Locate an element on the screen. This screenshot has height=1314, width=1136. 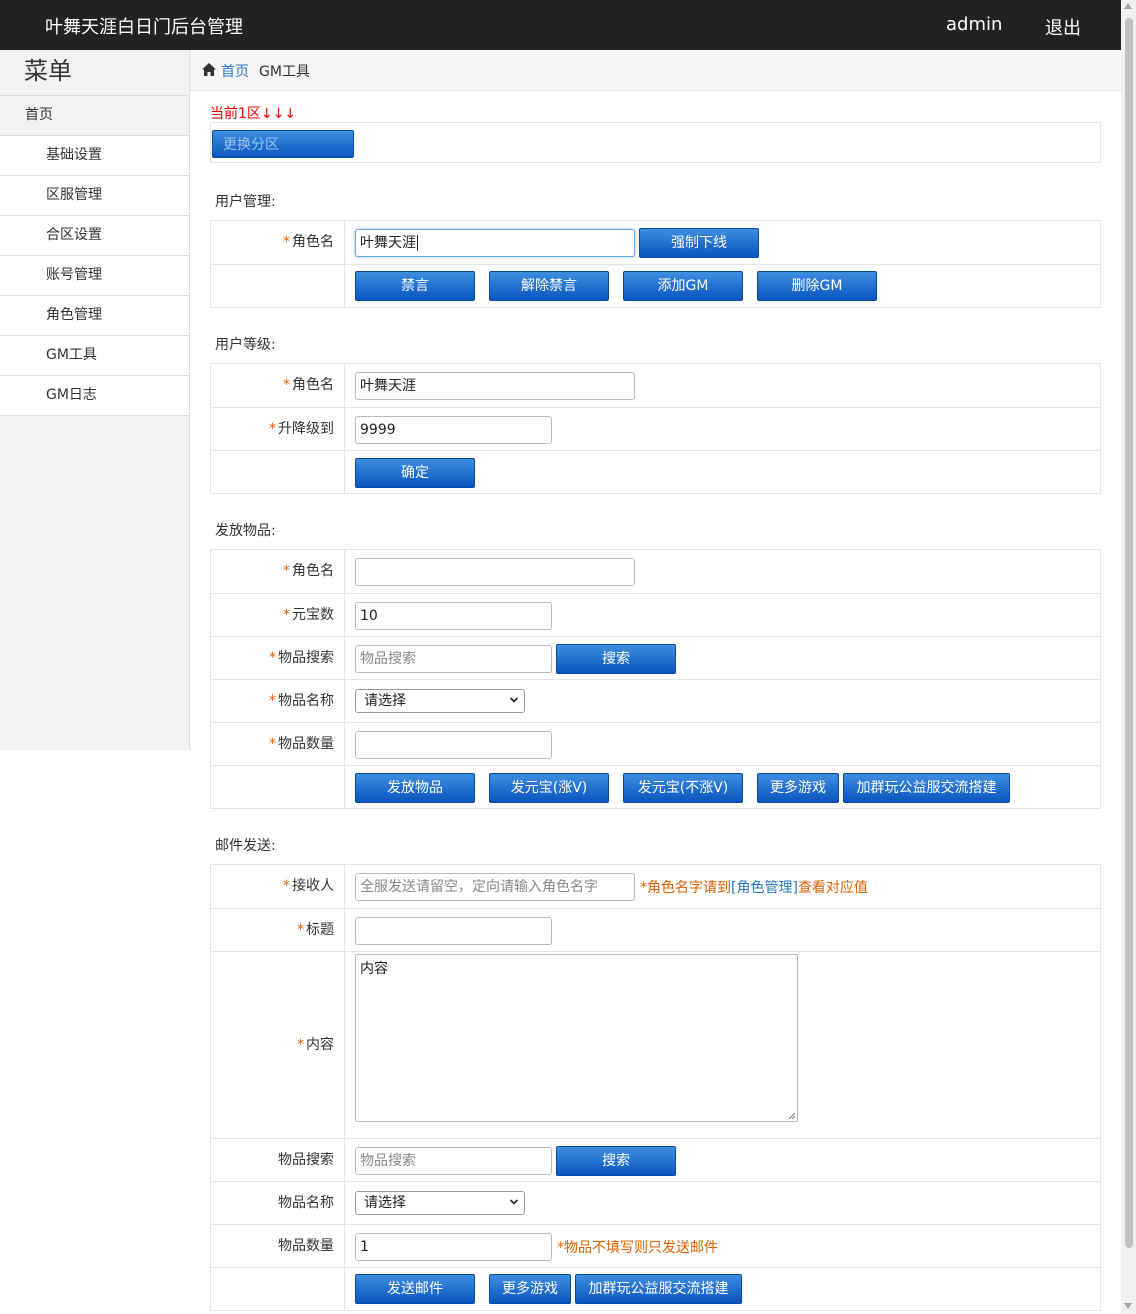
form-row: * 角色名 is located at coordinates (655, 571).